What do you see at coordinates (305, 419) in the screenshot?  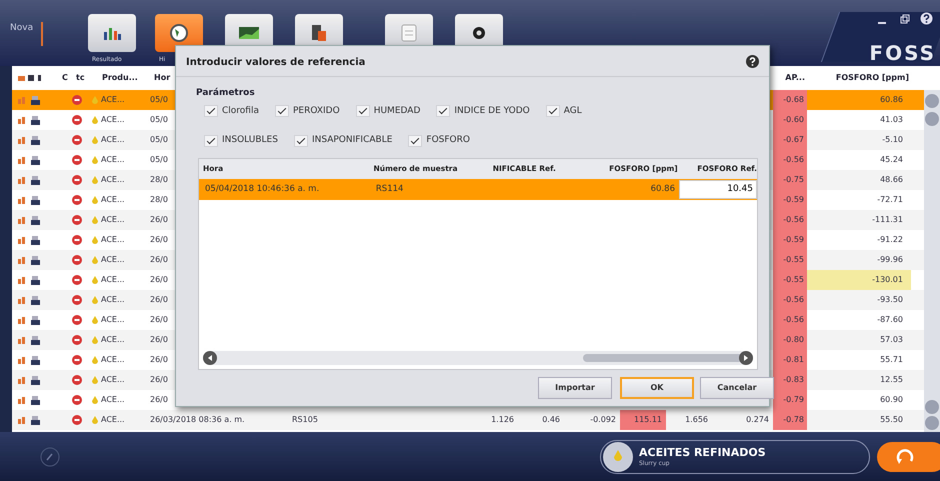 I see `table-cell: RS105` at bounding box center [305, 419].